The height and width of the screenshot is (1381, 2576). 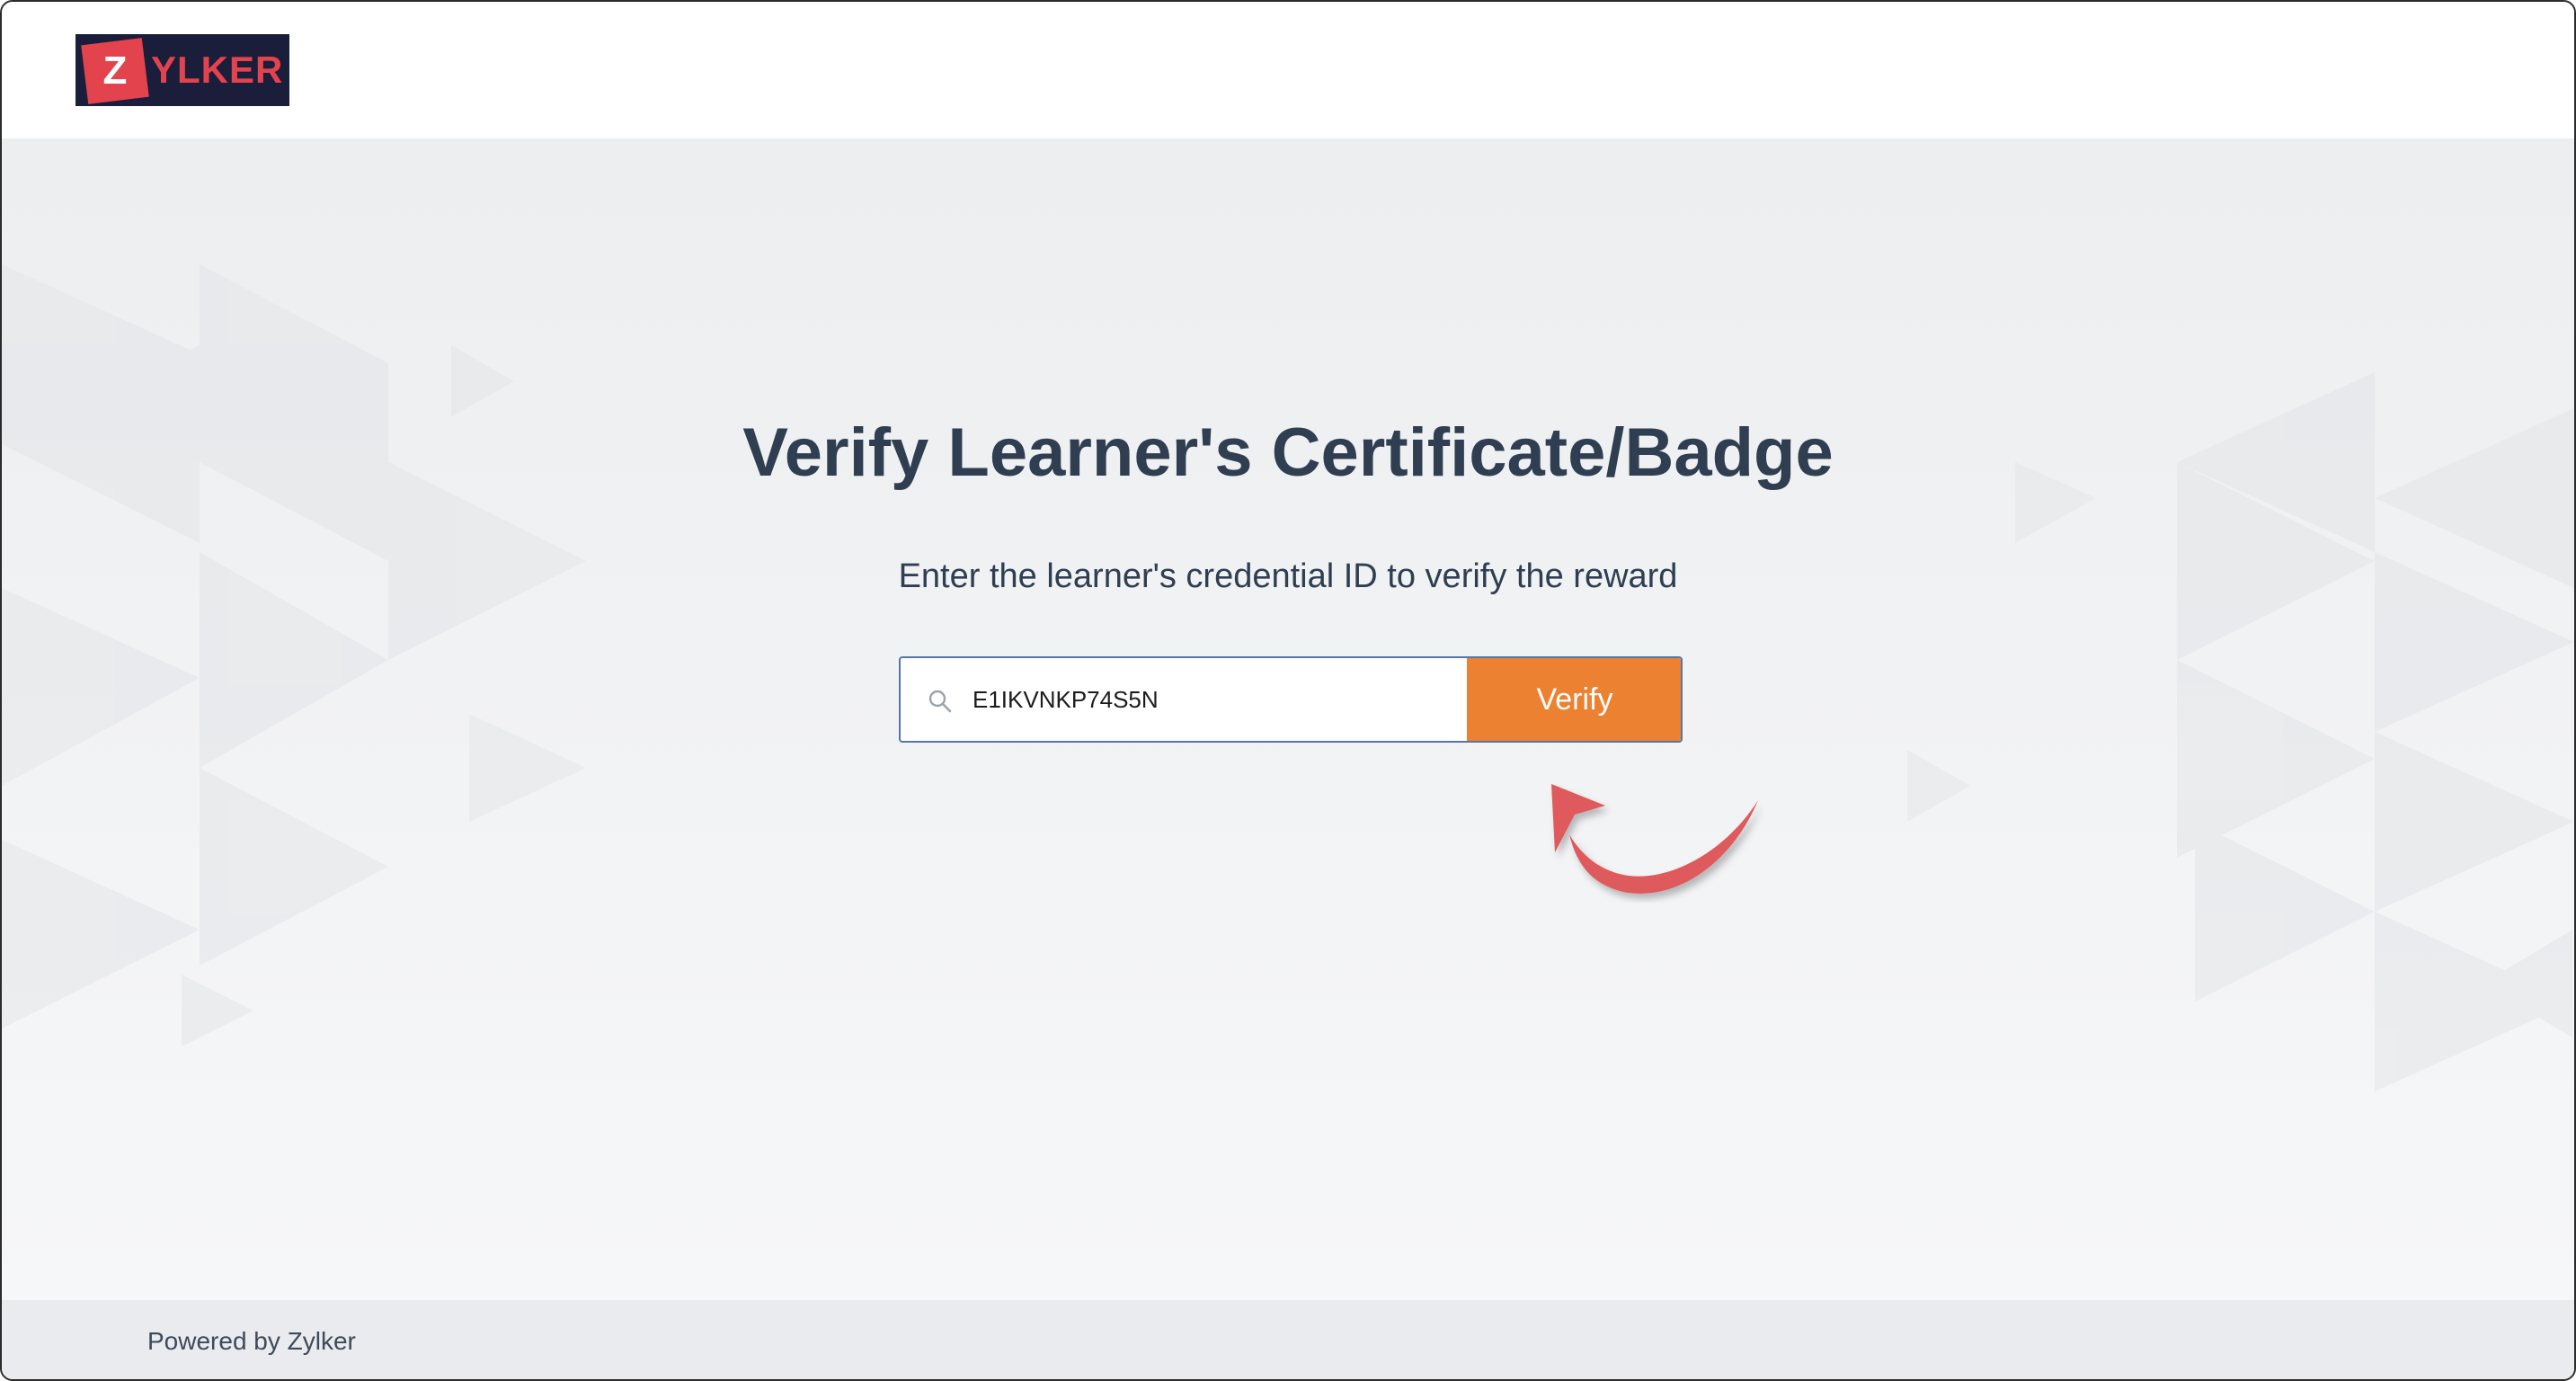 I want to click on credential-search-box: Verify, so click(x=1291, y=699).